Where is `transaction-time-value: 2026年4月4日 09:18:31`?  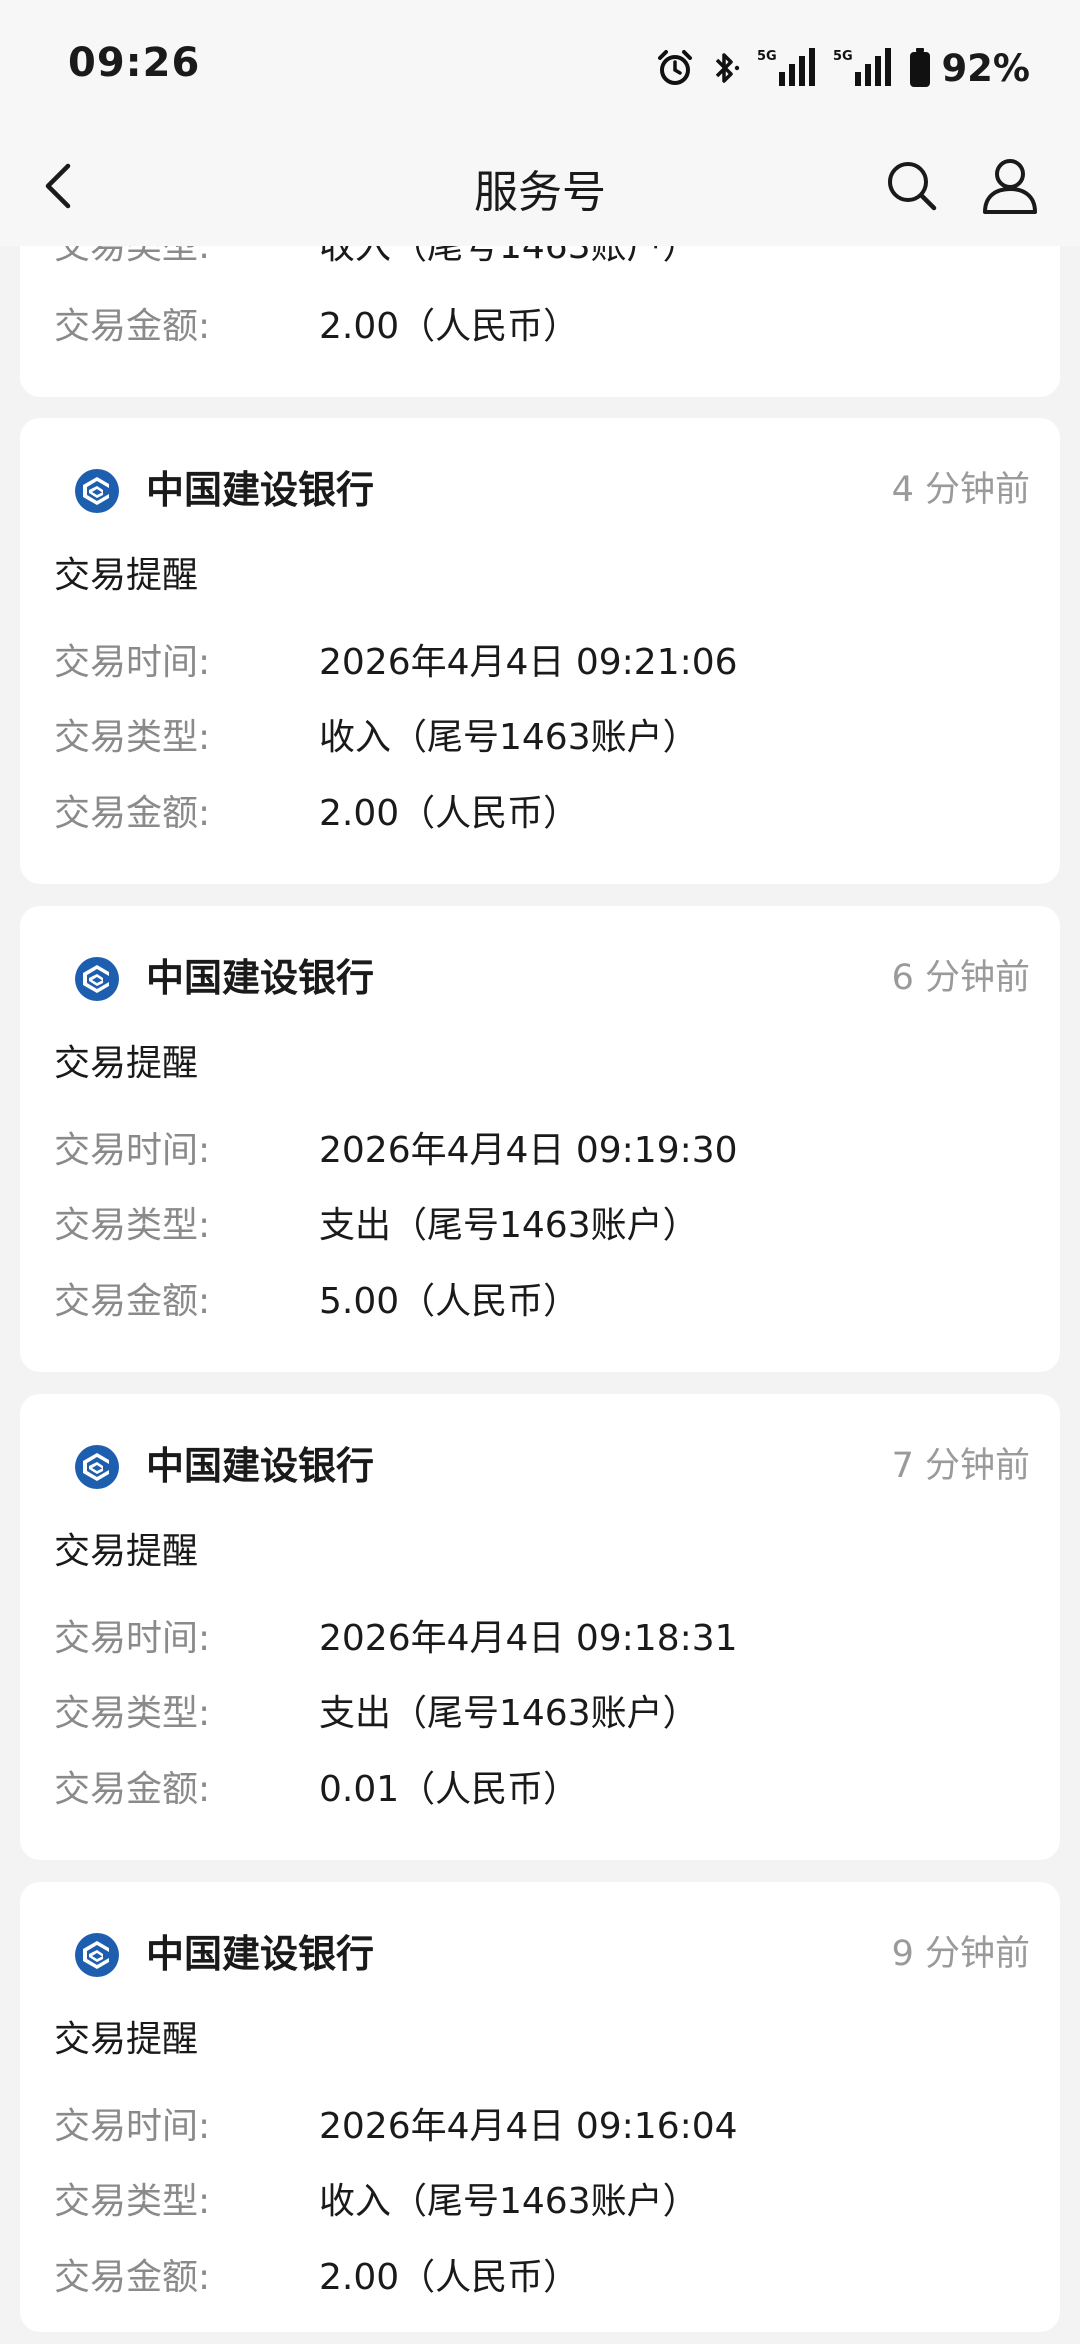 transaction-time-value: 2026年4月4日 09:18:31 is located at coordinates (528, 1638).